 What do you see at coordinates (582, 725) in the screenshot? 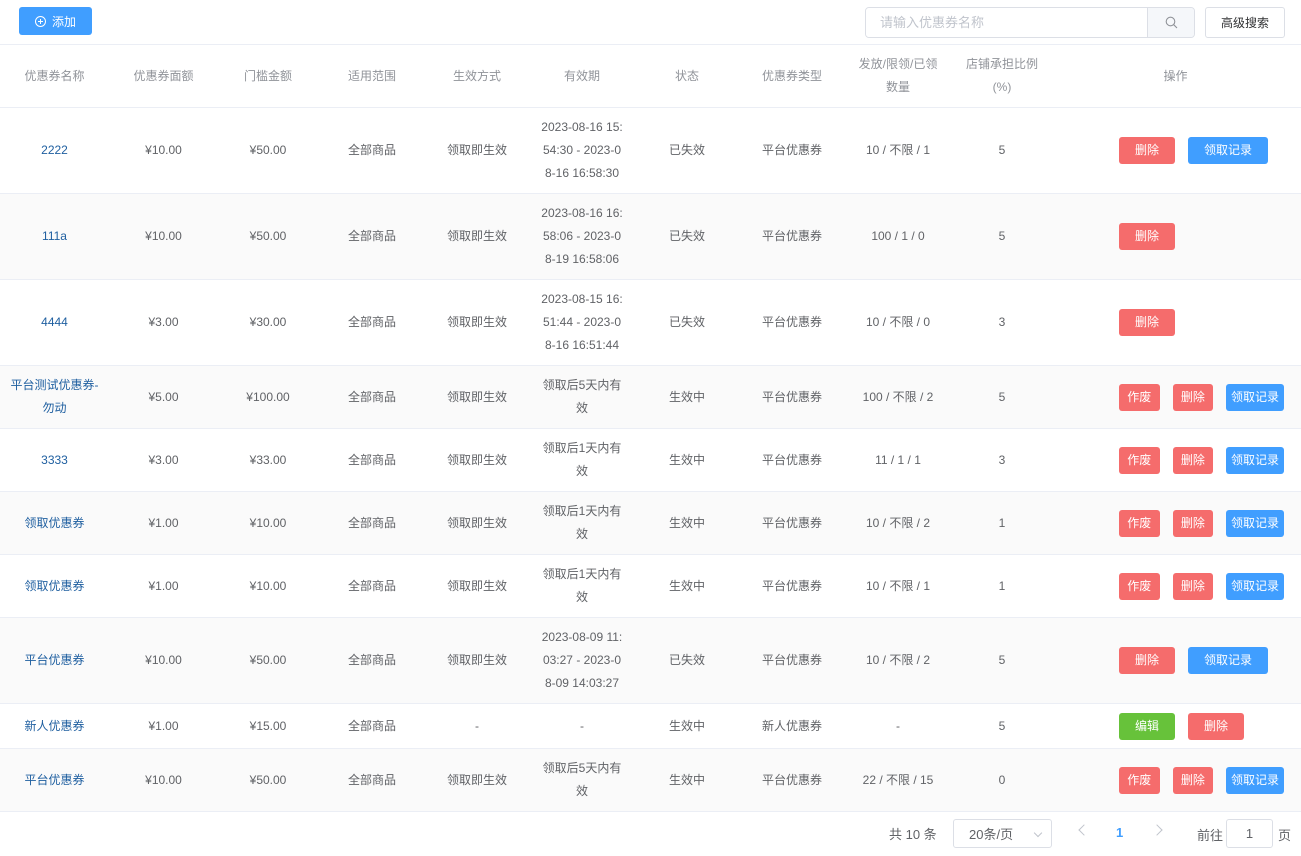
I see `cell-validity-line: -` at bounding box center [582, 725].